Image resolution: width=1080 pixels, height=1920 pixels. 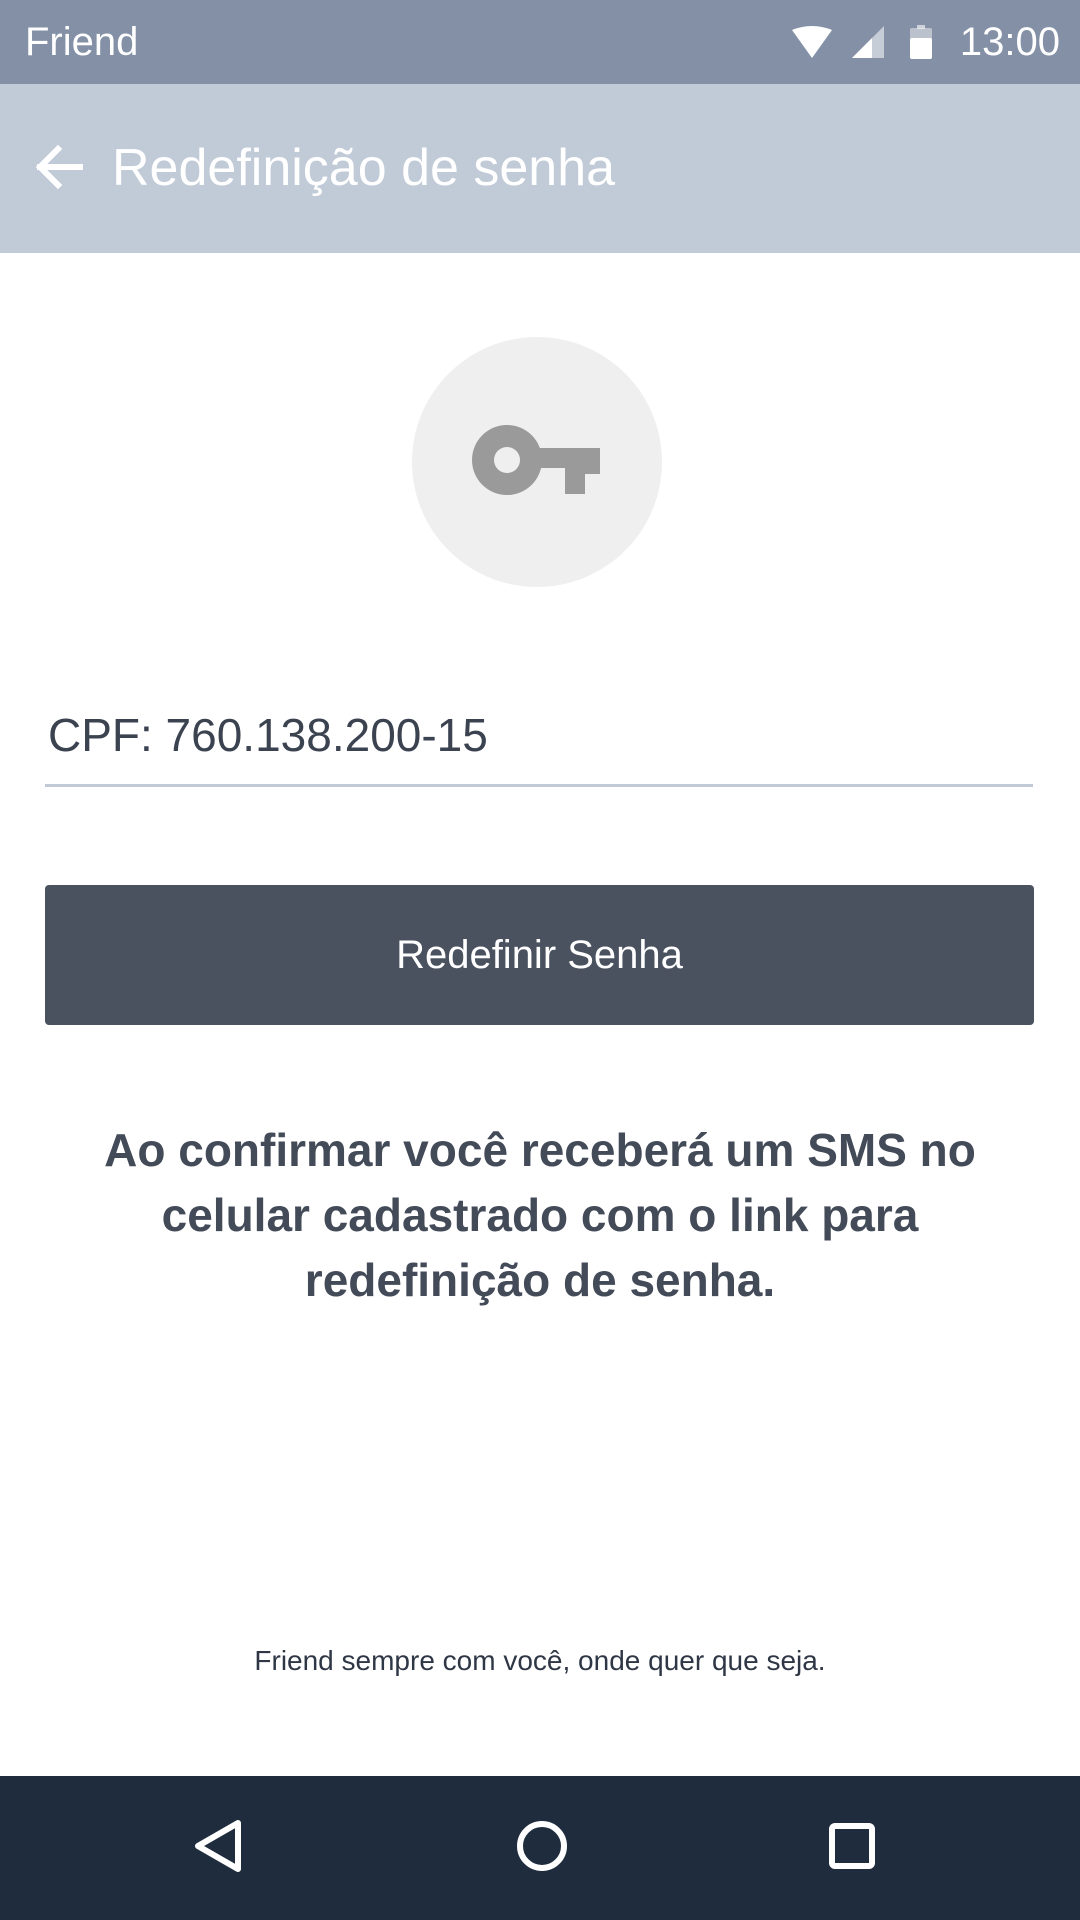 I want to click on arrow-back-icon, so click(x=59, y=169).